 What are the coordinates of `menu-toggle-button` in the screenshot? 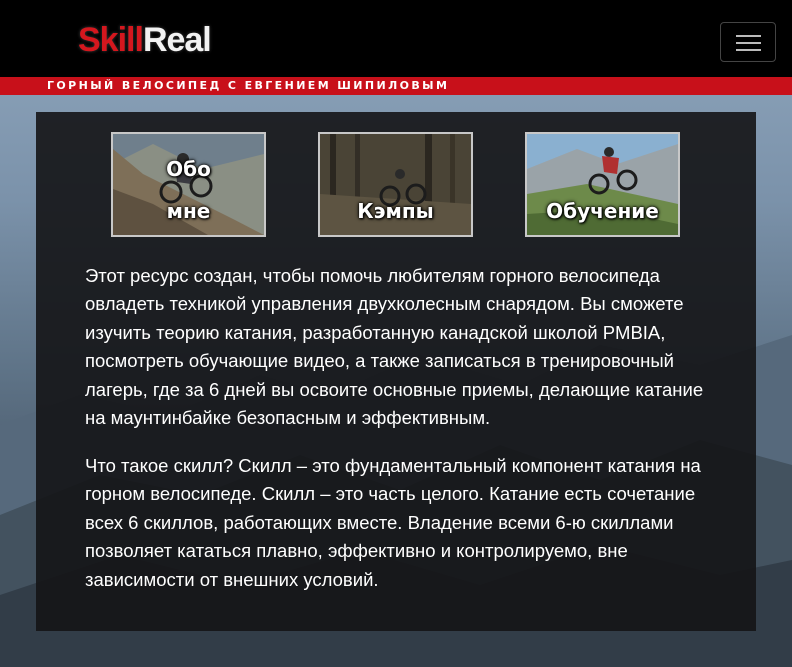 It's located at (748, 42).